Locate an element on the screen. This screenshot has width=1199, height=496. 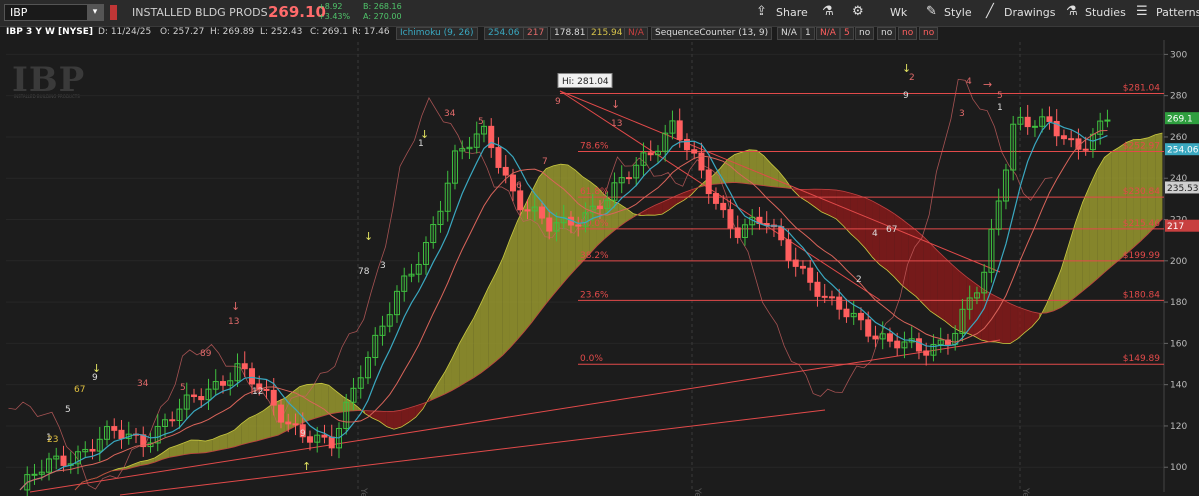
fib-percent-label: 78.6% is located at coordinates (594, 146).